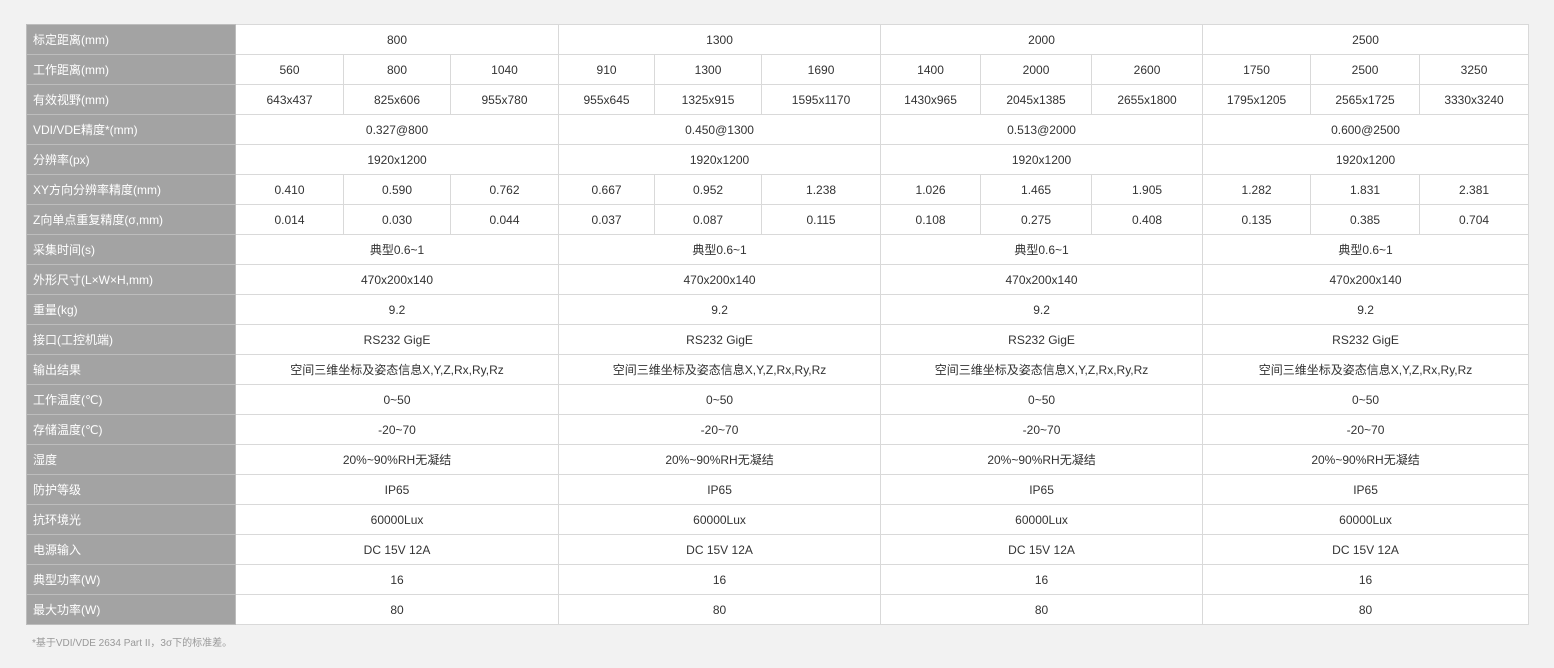 Image resolution: width=1554 pixels, height=668 pixels. Describe the element at coordinates (131, 369) in the screenshot. I see `row-label: 输出结果` at that location.